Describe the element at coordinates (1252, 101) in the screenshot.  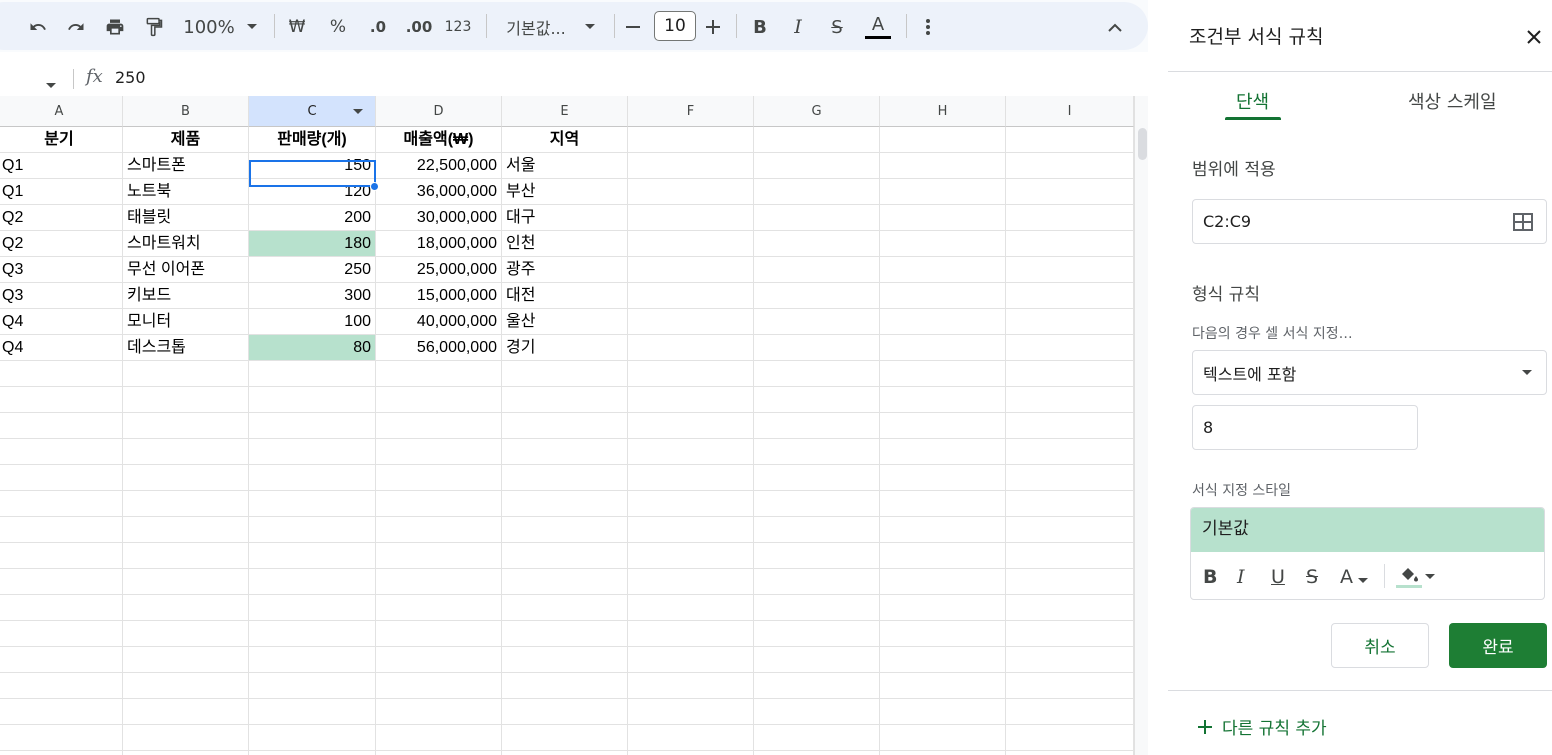
I see `tab-single-color: 단색` at that location.